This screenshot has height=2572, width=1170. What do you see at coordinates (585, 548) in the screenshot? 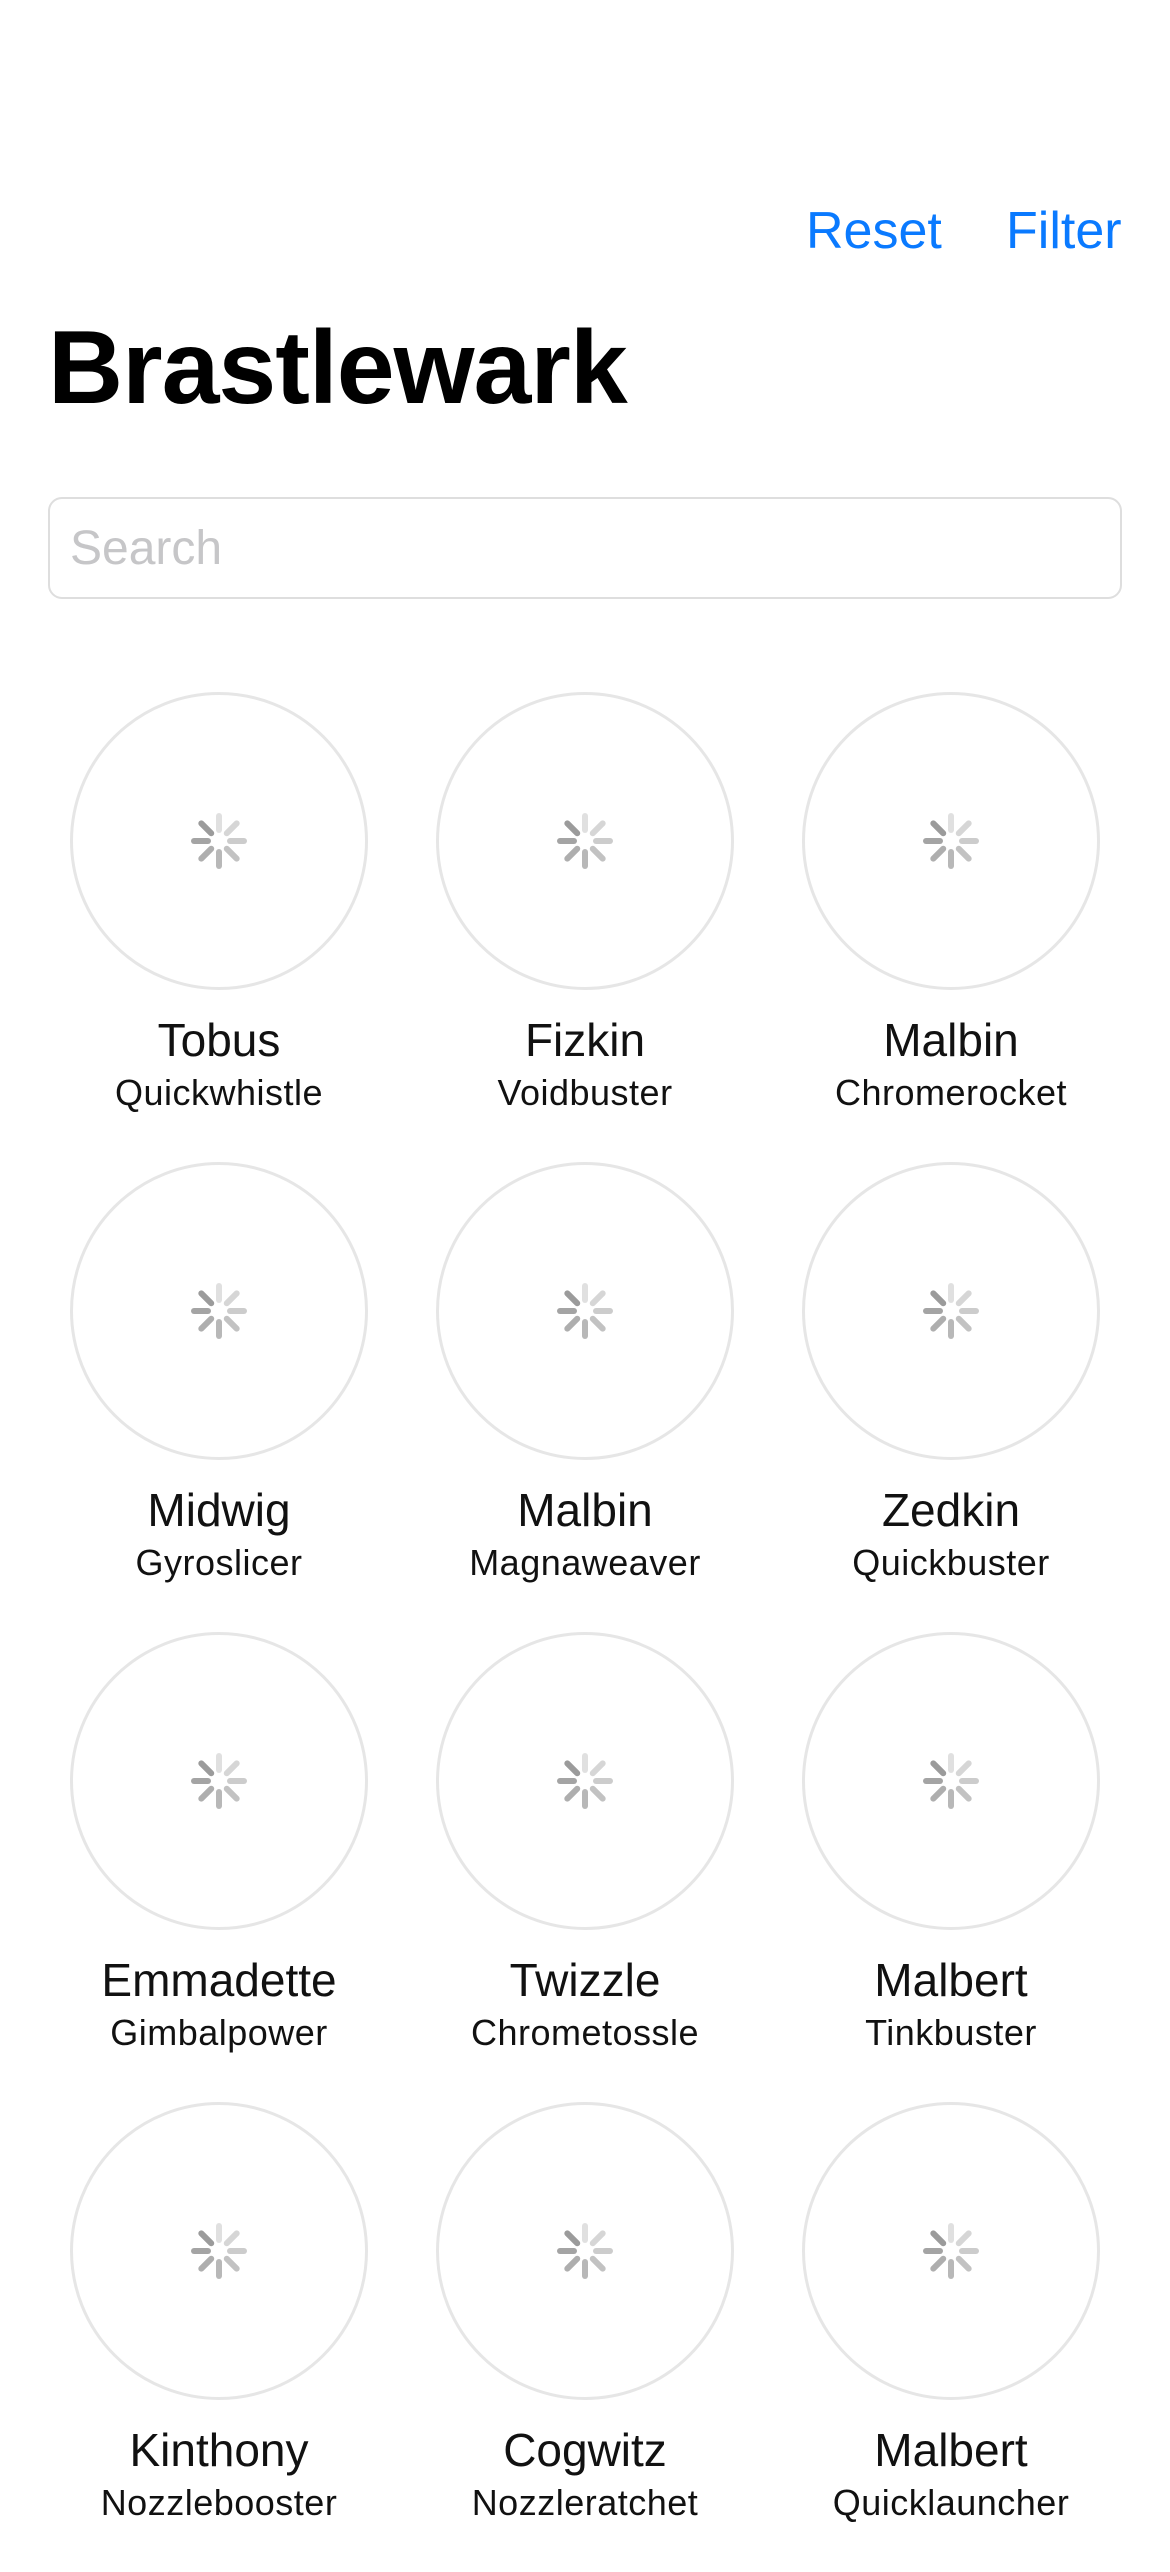
I see `search-input` at bounding box center [585, 548].